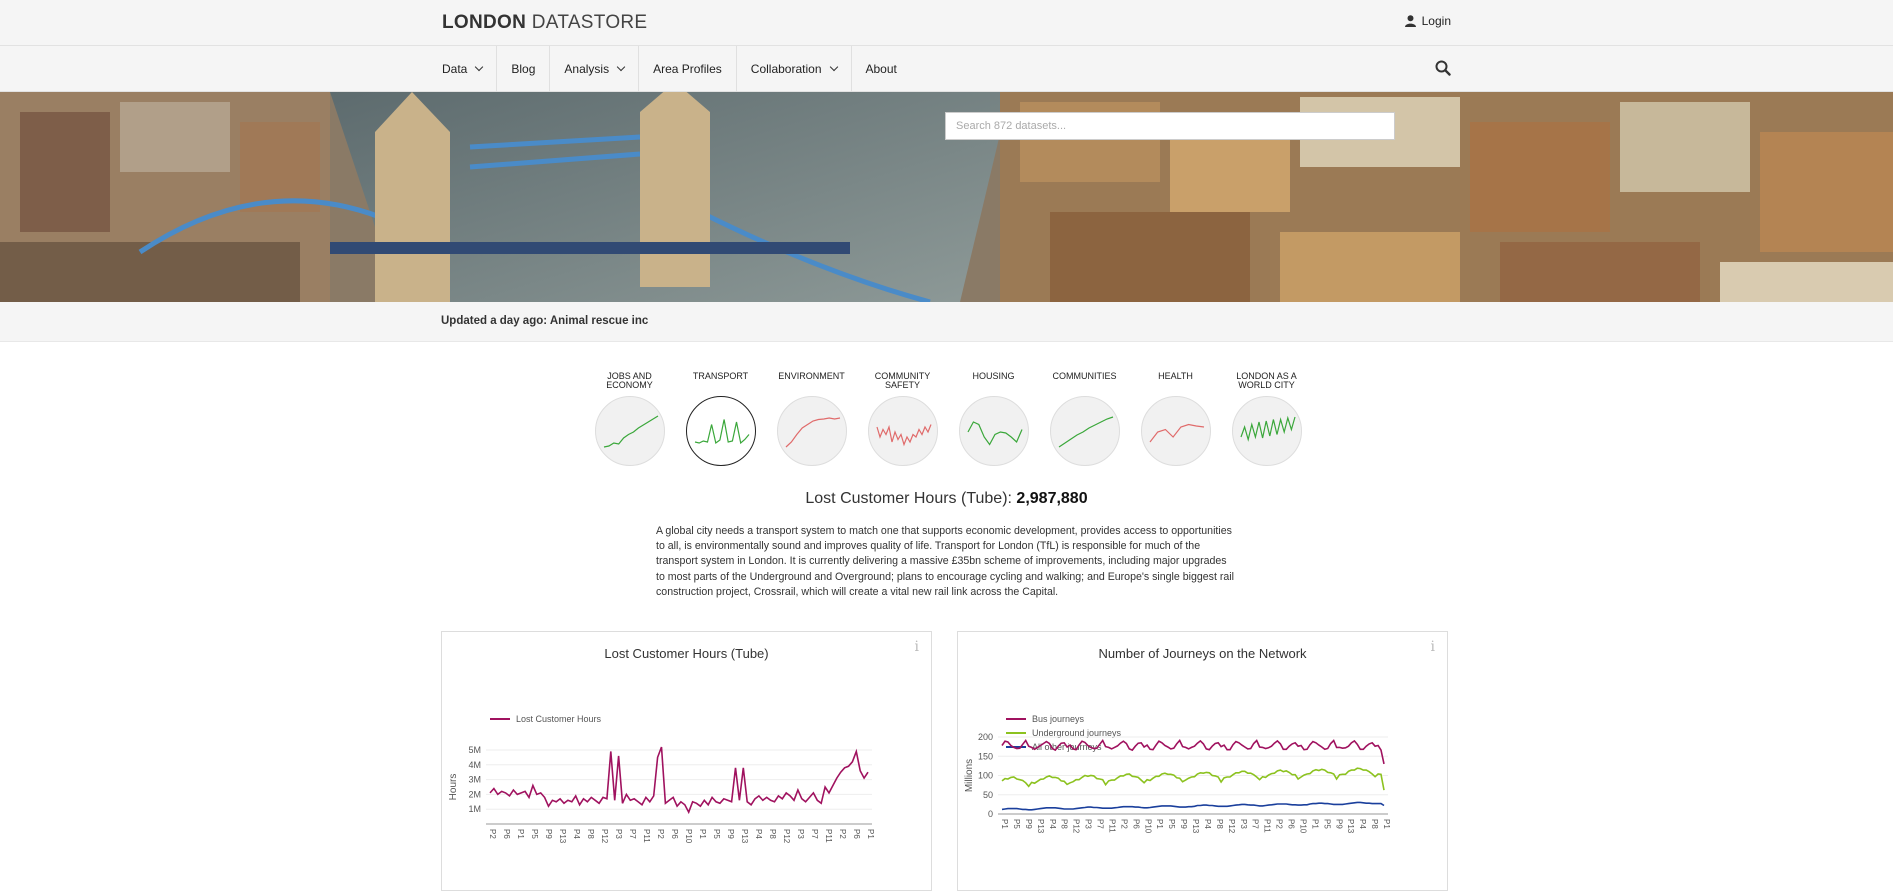  I want to click on y-tick-label: 2M, so click(474, 794).